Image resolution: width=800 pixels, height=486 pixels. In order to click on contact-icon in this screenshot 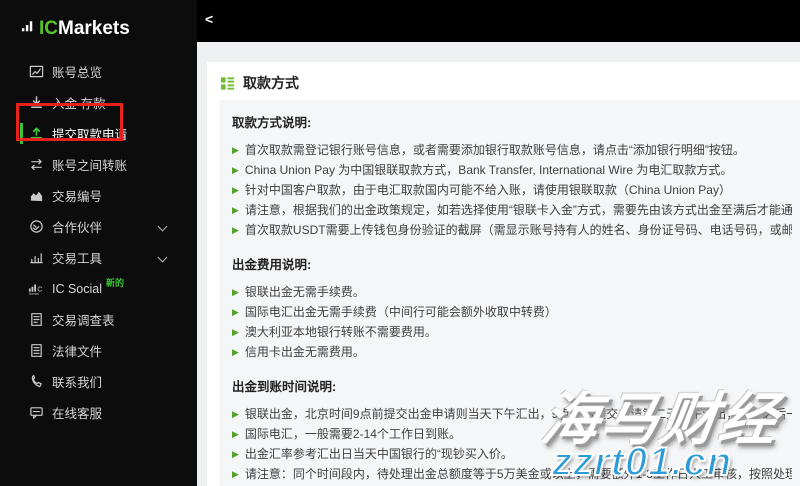, I will do `click(36, 382)`.